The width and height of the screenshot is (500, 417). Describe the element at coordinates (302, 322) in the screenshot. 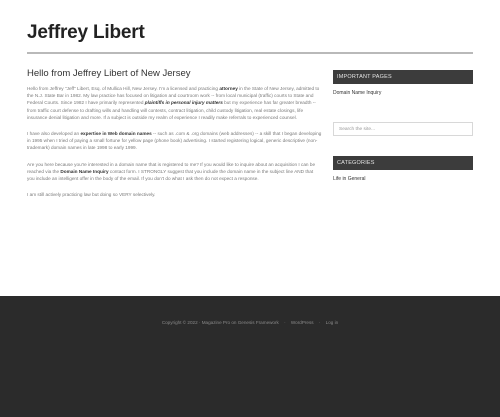

I see `footer-wordpress-link: WordPress` at that location.